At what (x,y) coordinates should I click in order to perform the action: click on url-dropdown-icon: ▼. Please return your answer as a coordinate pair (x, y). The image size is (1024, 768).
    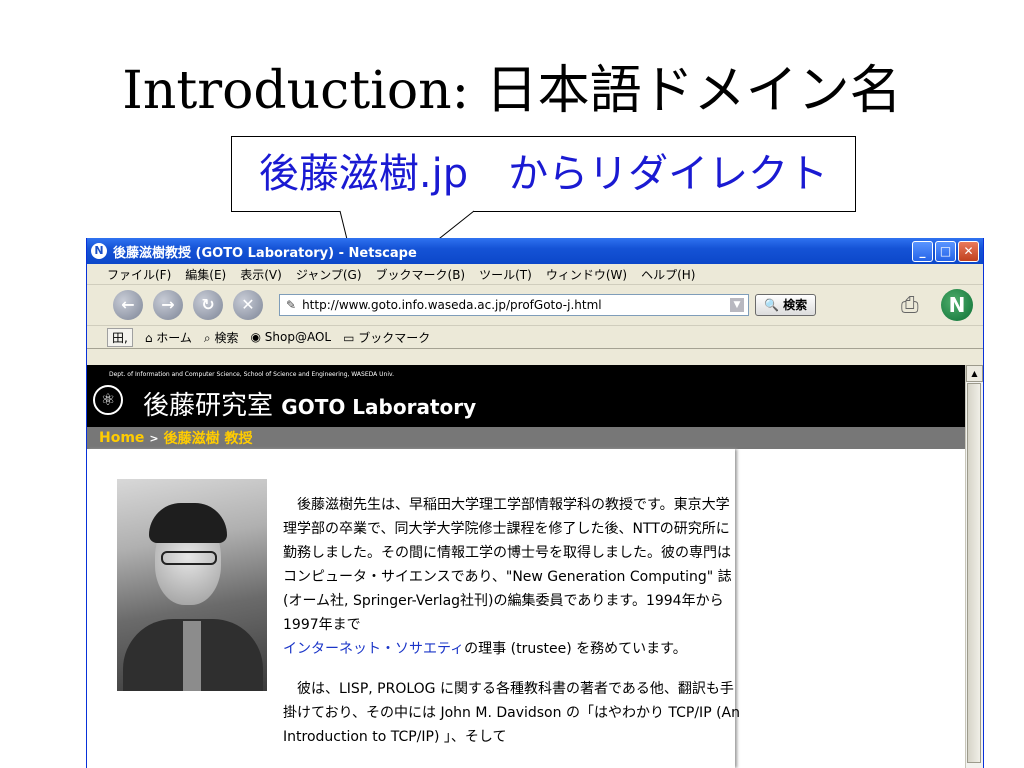
    Looking at the image, I should click on (737, 305).